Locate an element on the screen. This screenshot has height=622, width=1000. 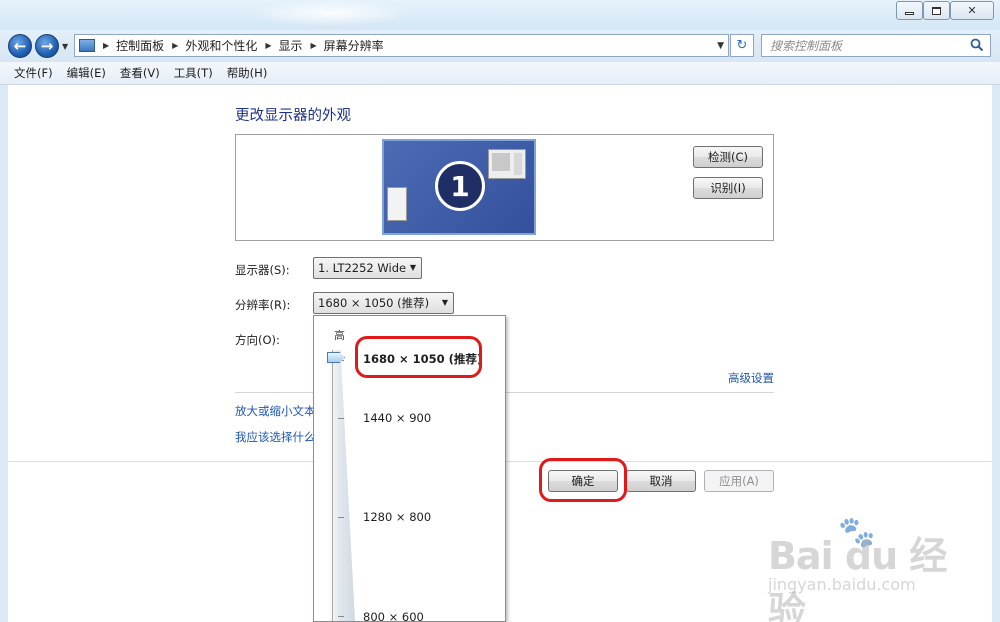
window-controls: ✕ is located at coordinates (945, 10).